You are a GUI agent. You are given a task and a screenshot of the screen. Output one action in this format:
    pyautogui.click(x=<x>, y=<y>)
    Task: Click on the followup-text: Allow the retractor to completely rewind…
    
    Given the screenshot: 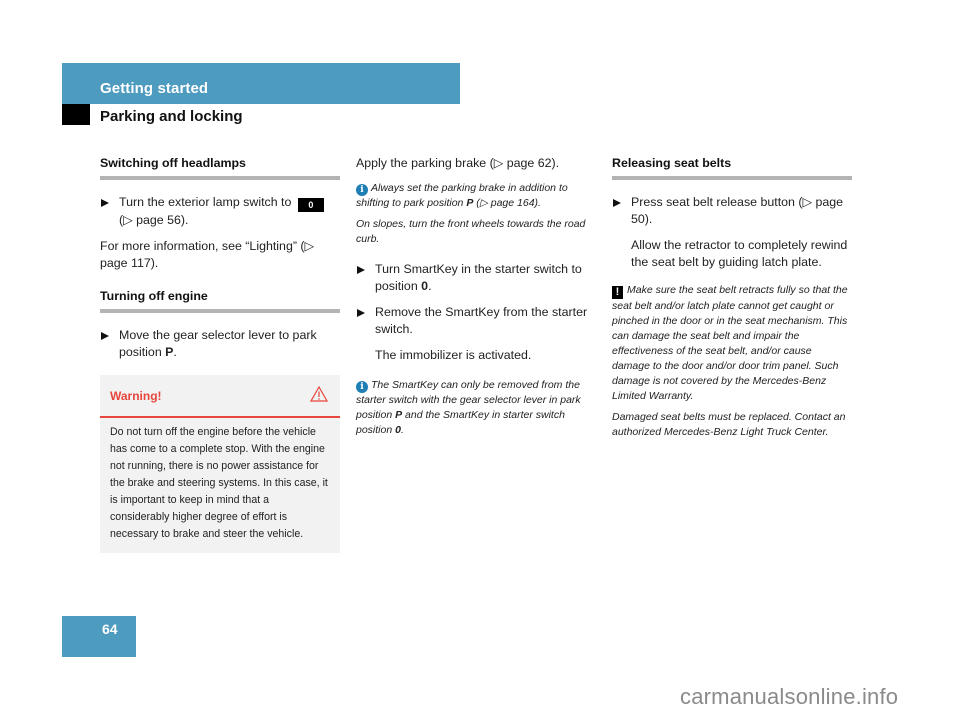 What is the action you would take?
    pyautogui.click(x=739, y=253)
    